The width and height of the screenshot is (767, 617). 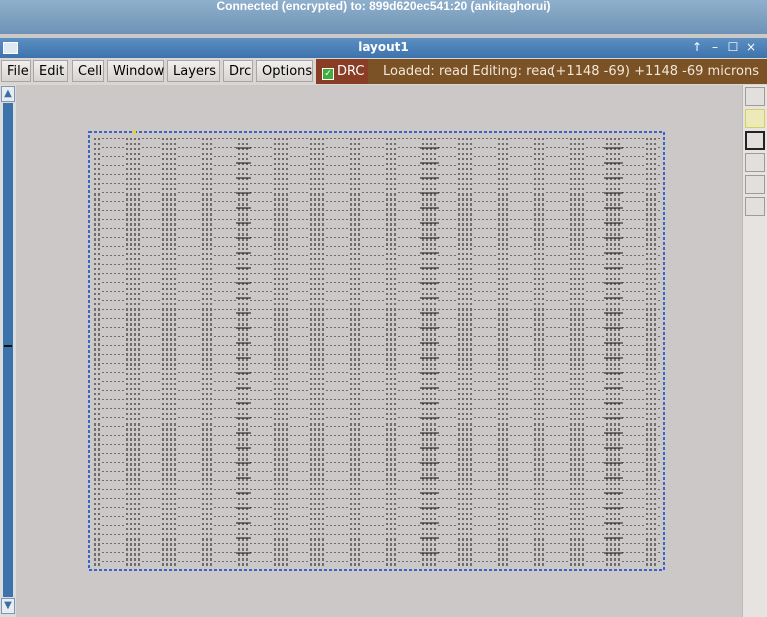 What do you see at coordinates (50, 71) in the screenshot?
I see `menu-edit: Edit` at bounding box center [50, 71].